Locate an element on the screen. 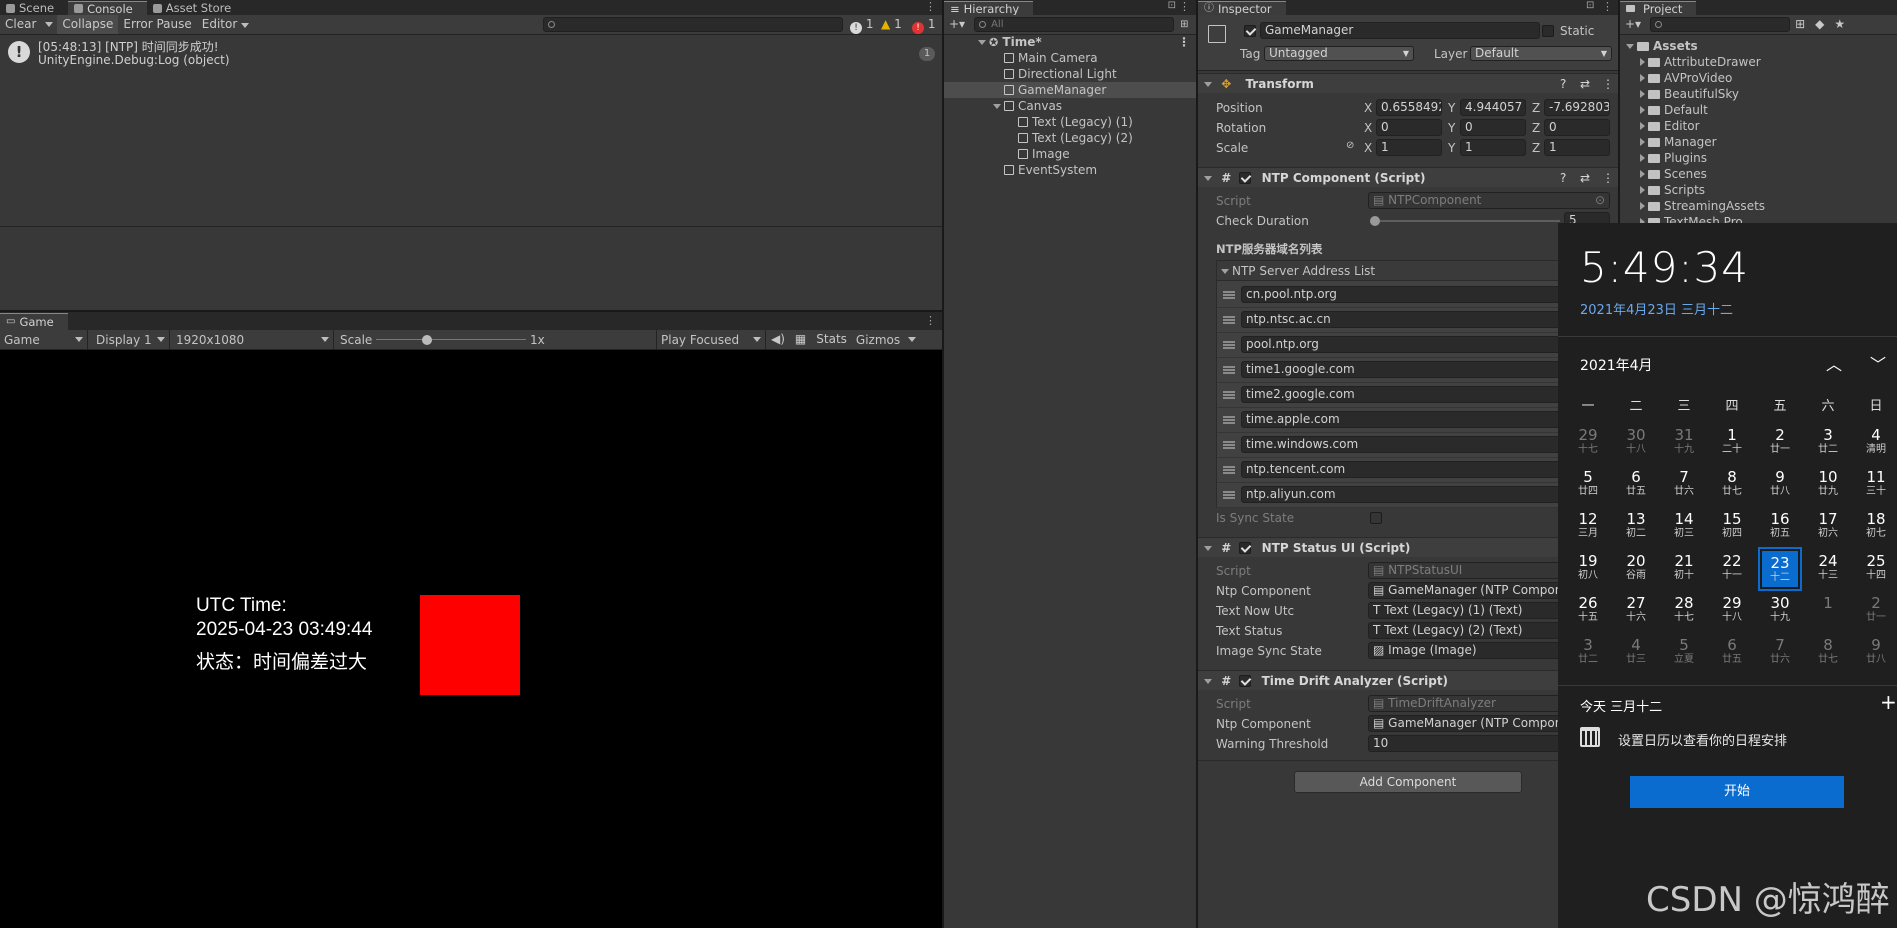 Image resolution: width=1897 pixels, height=928 pixels. clear-dropdown-icon is located at coordinates (49, 24).